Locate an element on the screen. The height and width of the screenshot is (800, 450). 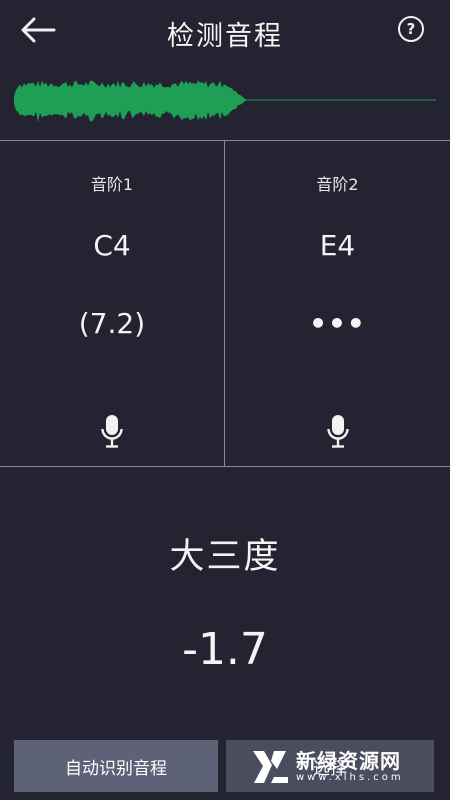
interval-name: 大三度 is located at coordinates (225, 557).